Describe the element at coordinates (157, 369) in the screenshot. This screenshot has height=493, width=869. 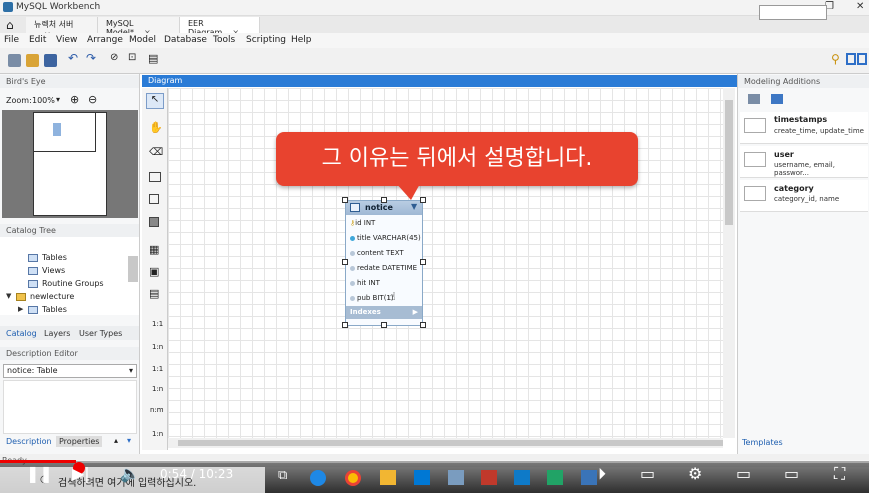
I see `relation-1-1-id-tool: 1:1` at that location.